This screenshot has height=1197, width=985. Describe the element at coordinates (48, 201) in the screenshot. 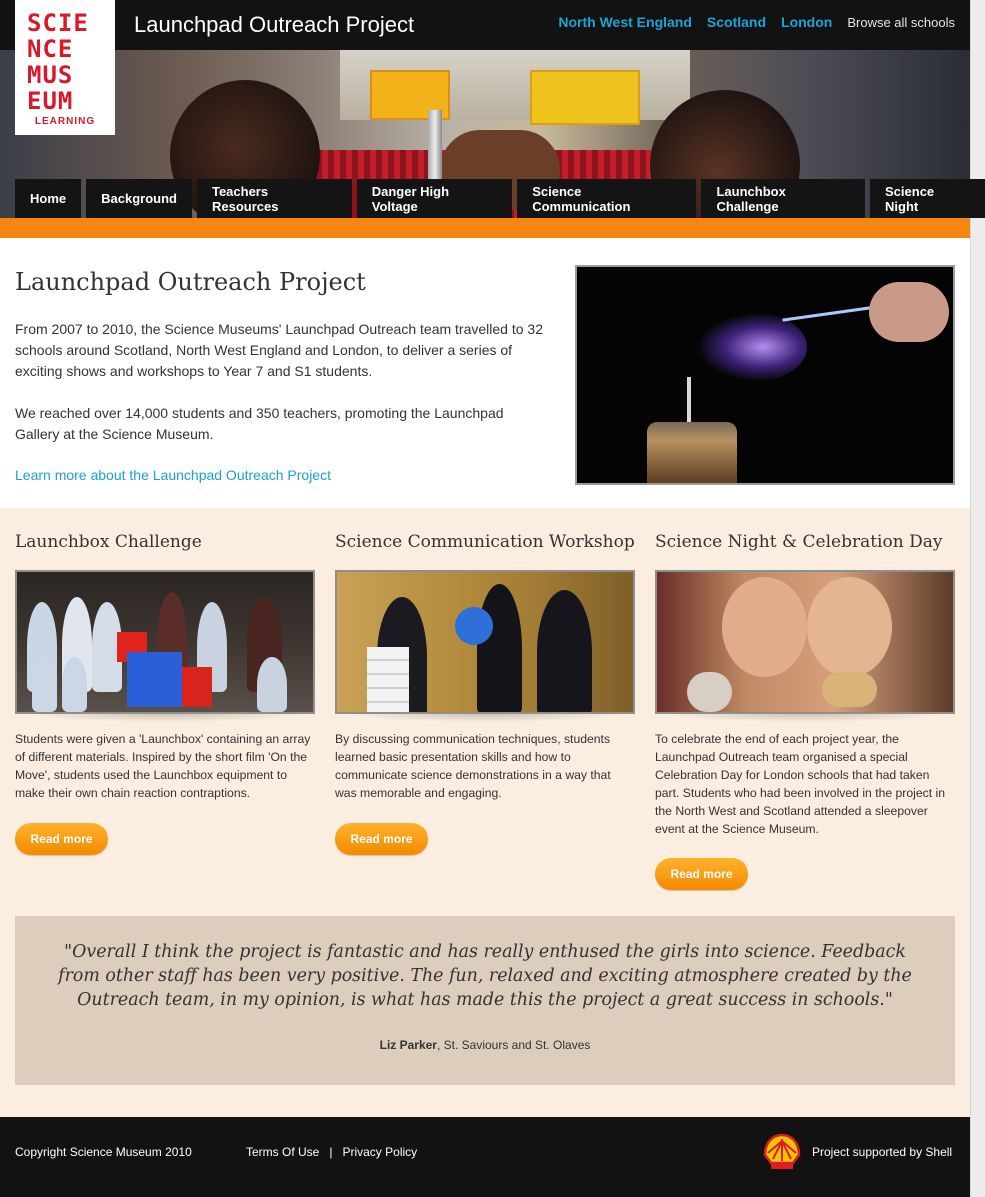

I see `nav-tab-home: Home` at that location.